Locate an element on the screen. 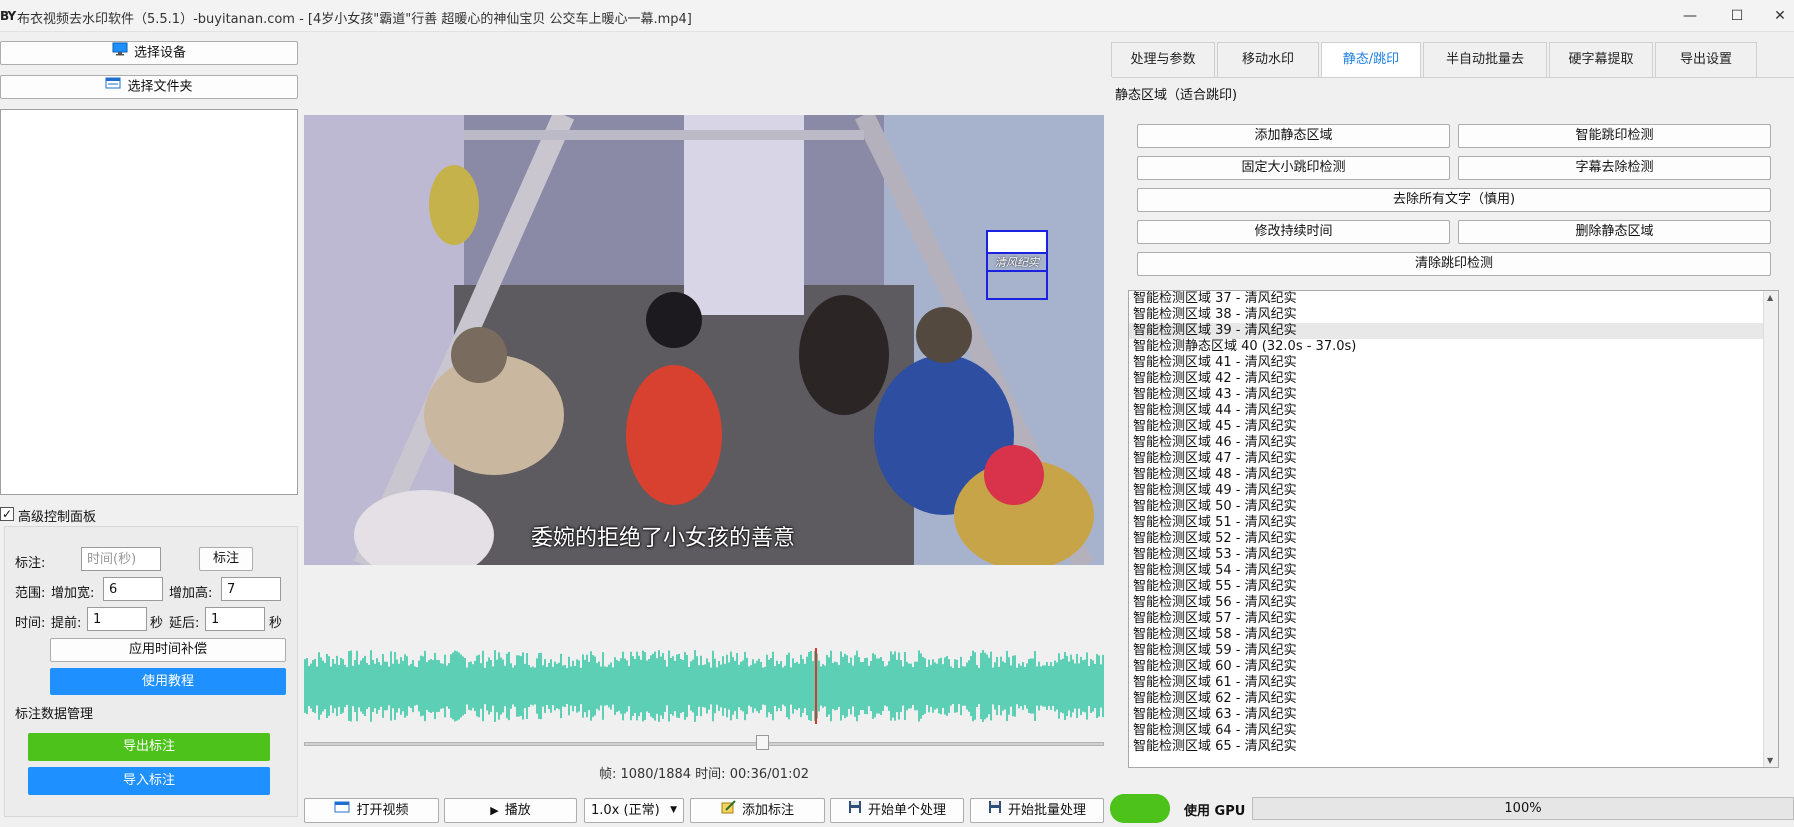 Image resolution: width=1794 pixels, height=827 pixels. list-item: 智能检测区域 56 - 清风纪实 is located at coordinates (1453, 603).